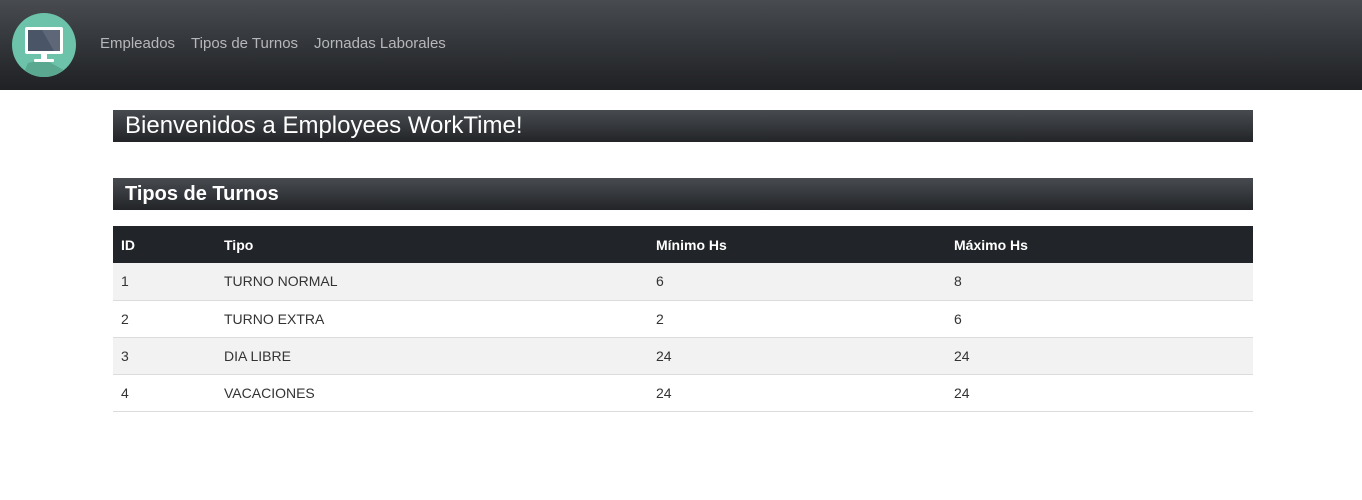 The width and height of the screenshot is (1362, 500). Describe the element at coordinates (432, 319) in the screenshot. I see `cell-tipo: TURNO EXTRA` at that location.